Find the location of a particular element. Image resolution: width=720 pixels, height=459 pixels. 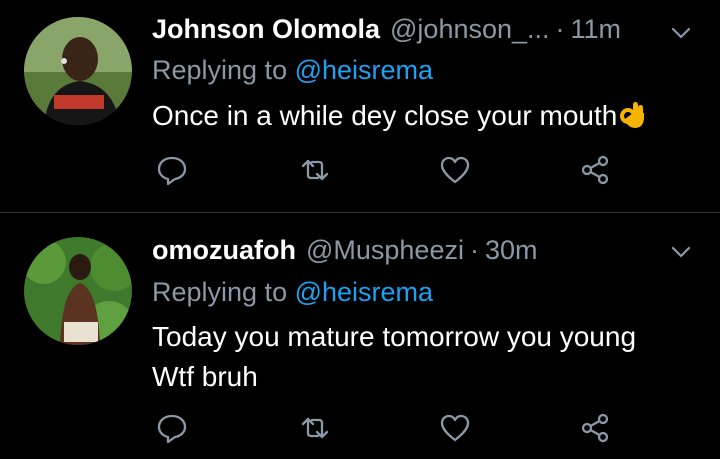

user-handle: @Muspheezi is located at coordinates (385, 250).